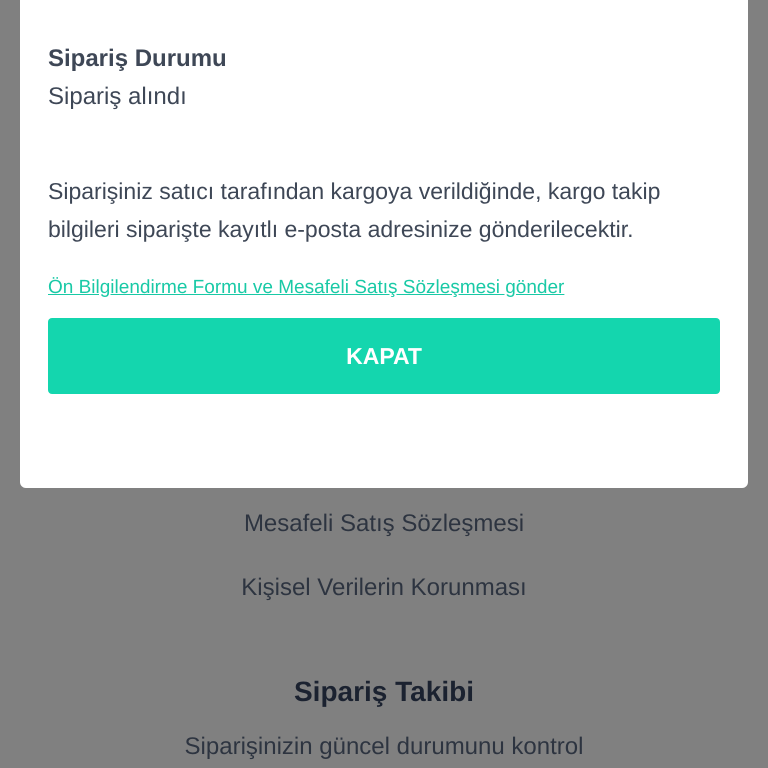  I want to click on status-value: Sipariş alındı, so click(118, 97).